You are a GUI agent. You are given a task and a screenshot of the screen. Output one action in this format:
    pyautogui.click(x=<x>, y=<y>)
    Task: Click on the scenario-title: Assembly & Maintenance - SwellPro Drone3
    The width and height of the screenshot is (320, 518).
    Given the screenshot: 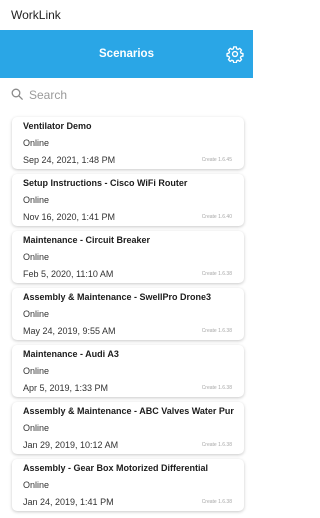 What is the action you would take?
    pyautogui.click(x=117, y=297)
    